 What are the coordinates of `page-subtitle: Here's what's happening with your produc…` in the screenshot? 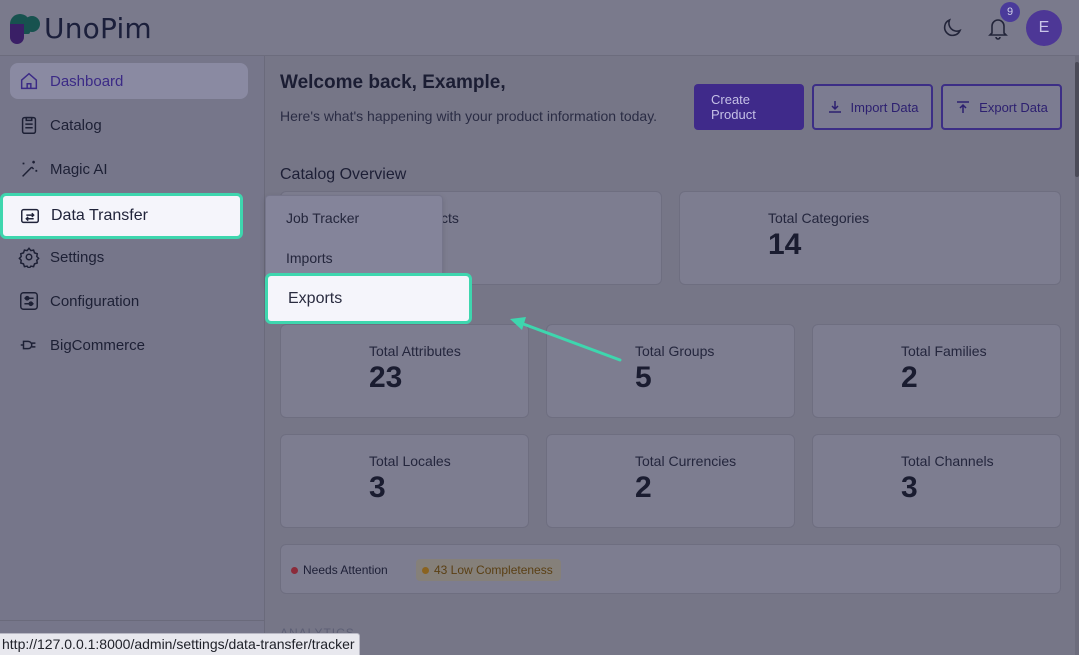 It's located at (469, 116).